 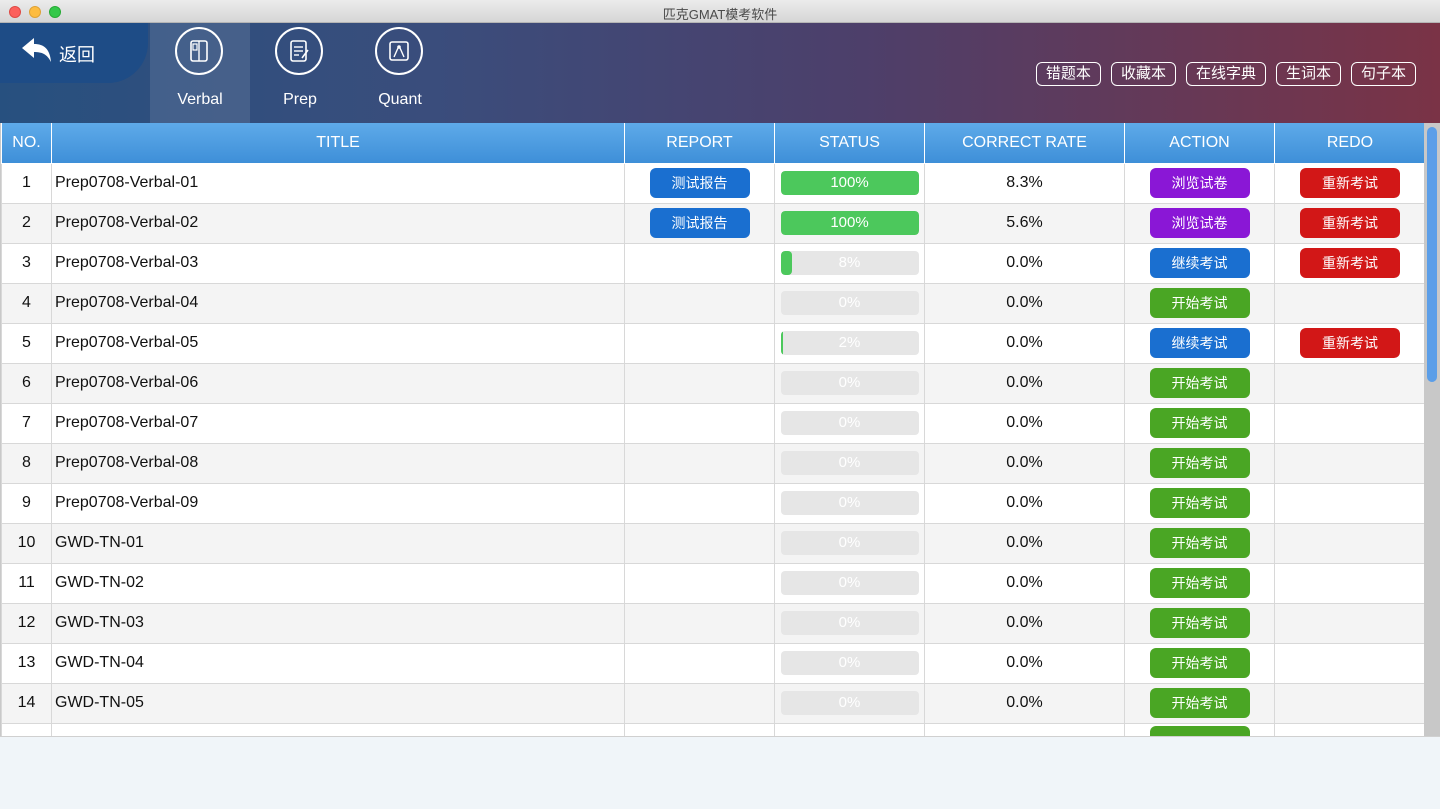 I want to click on progress-bar: 2%, so click(x=849, y=343).